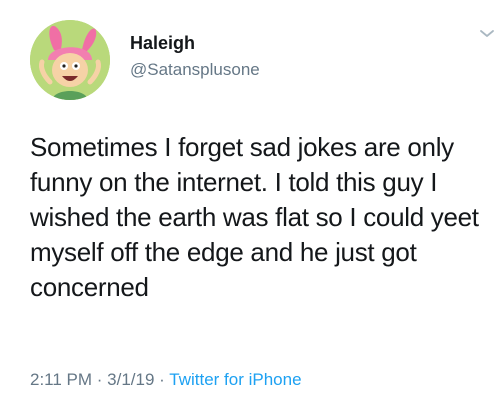 The image size is (500, 401). I want to click on cartoon-avatar-icon, so click(70, 60).